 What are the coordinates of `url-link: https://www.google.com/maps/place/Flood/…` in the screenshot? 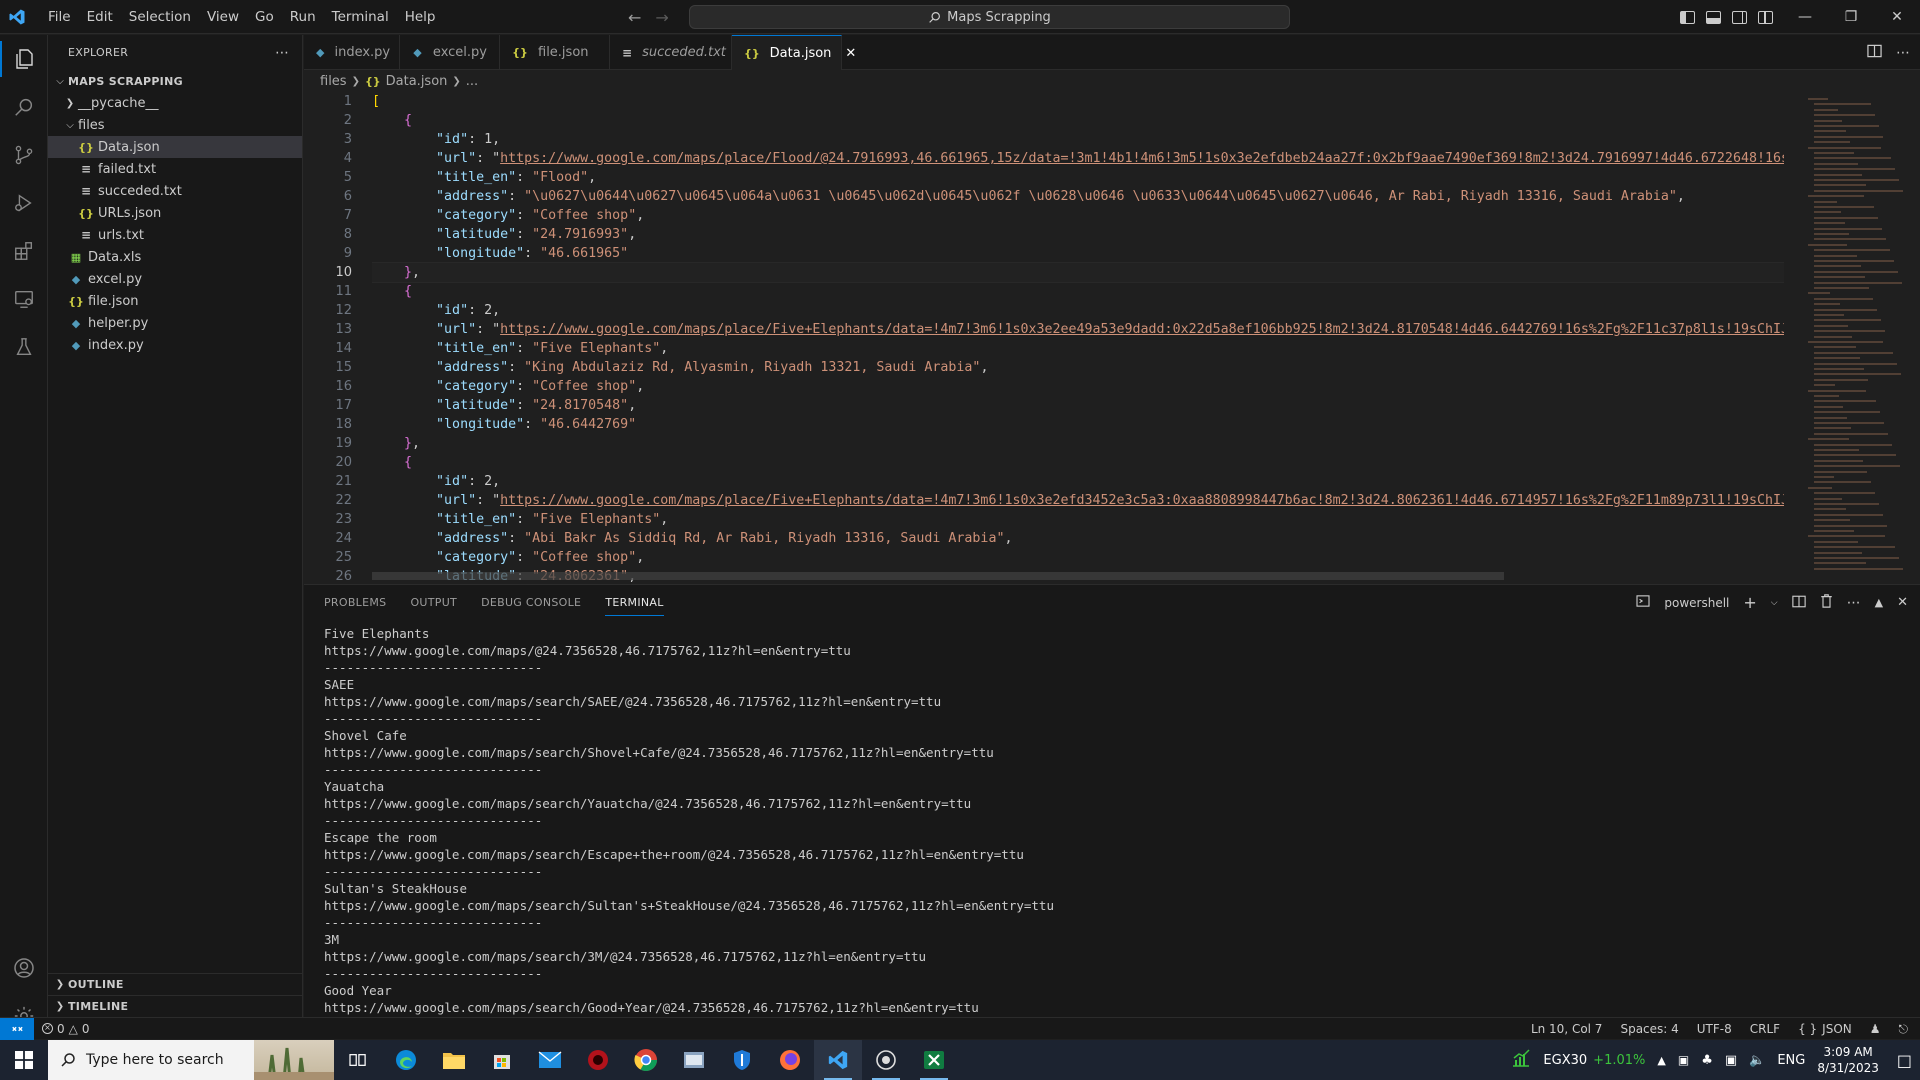 It's located at (1142, 158).